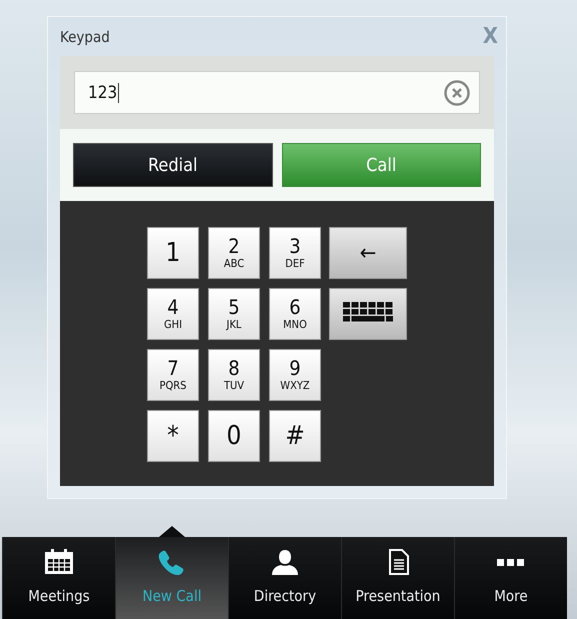 The width and height of the screenshot is (577, 619). What do you see at coordinates (234, 253) in the screenshot?
I see `dial-key: 2 ABC` at bounding box center [234, 253].